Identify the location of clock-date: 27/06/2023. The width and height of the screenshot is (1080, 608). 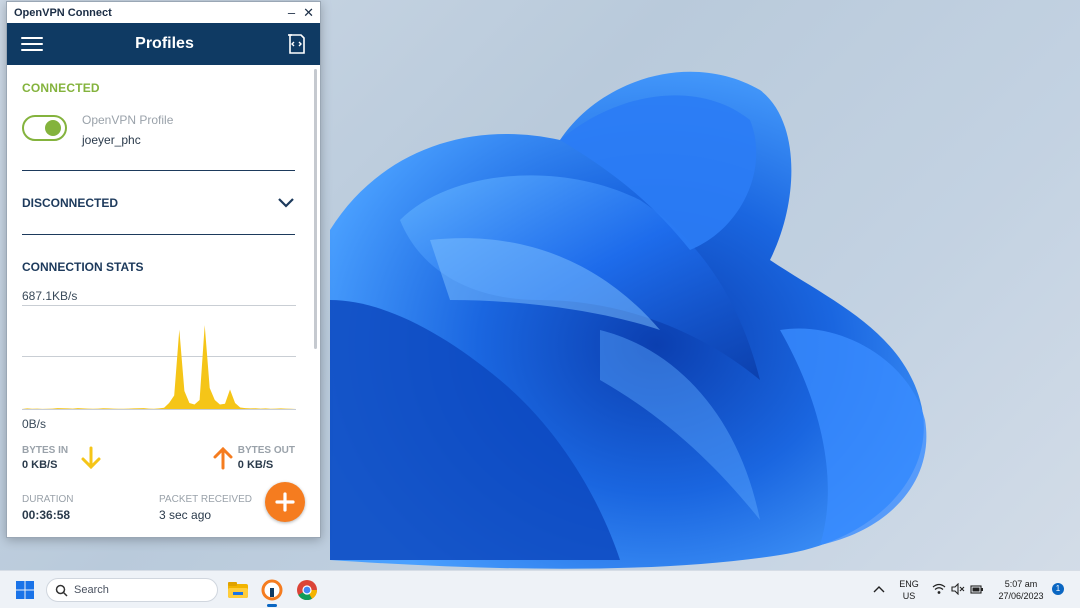
(1021, 596).